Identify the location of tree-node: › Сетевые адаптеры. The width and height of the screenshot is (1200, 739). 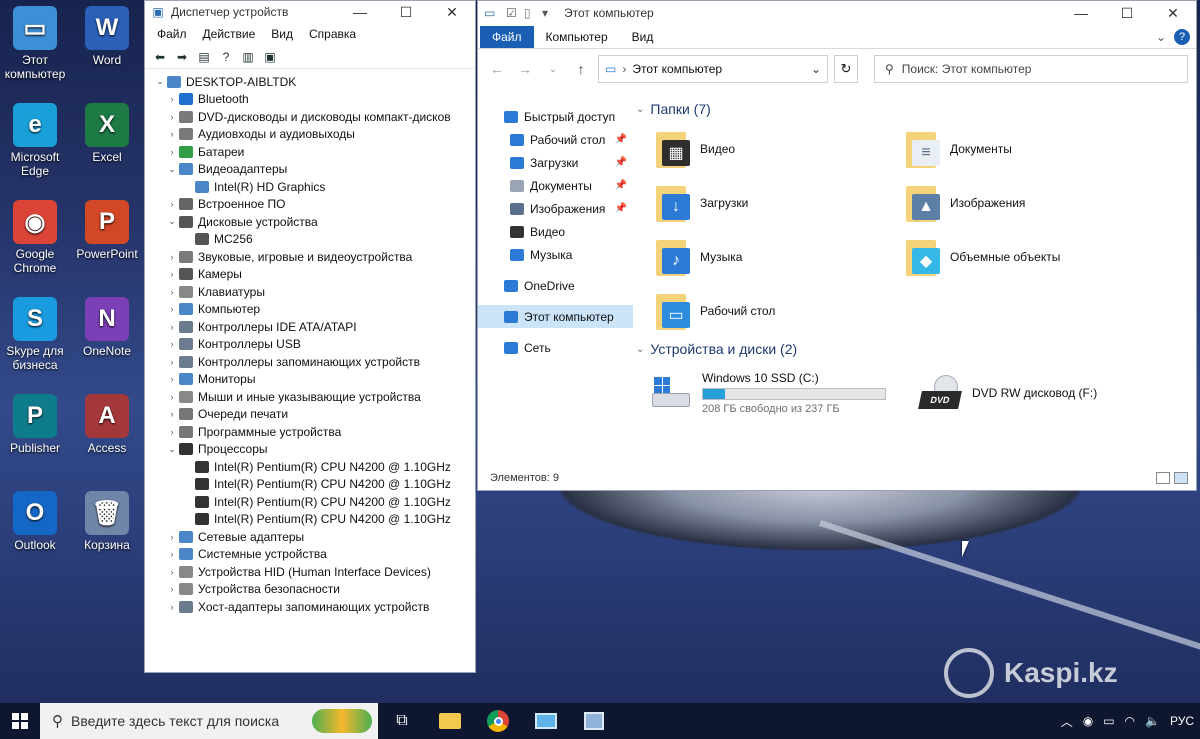
(314, 537).